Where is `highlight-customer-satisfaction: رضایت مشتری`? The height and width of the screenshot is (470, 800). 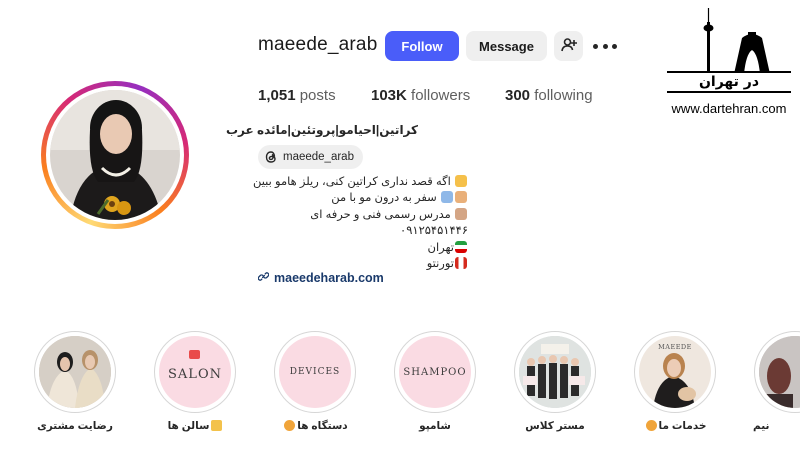
highlight-customer-satisfaction: رضایت مشتری is located at coordinates (75, 381).